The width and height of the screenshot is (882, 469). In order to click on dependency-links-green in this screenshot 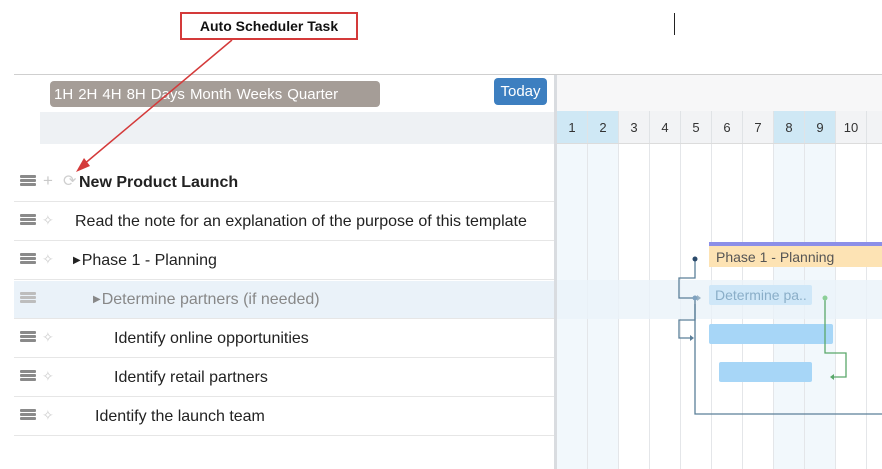, I will do `click(835, 338)`.